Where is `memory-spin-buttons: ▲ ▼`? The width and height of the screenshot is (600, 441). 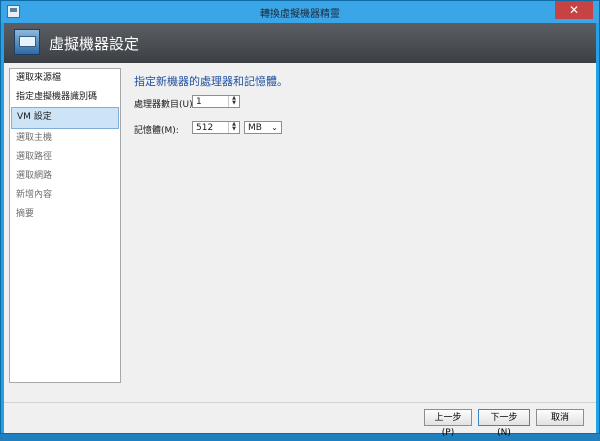 memory-spin-buttons: ▲ ▼ is located at coordinates (233, 127).